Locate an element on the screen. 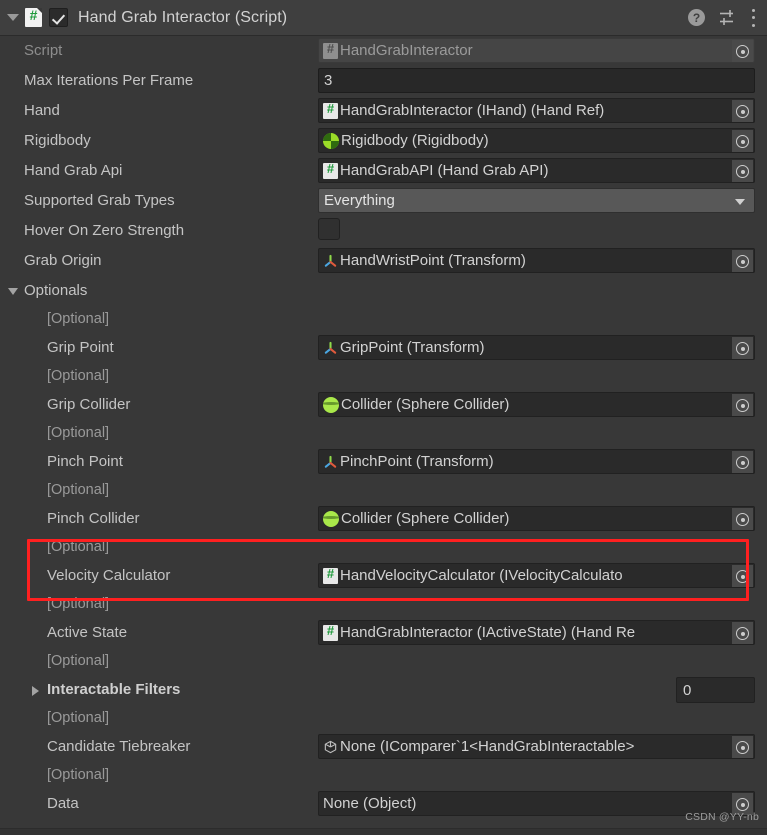 The width and height of the screenshot is (767, 835). field-value: GripPoint (Transform) is located at coordinates (412, 347).